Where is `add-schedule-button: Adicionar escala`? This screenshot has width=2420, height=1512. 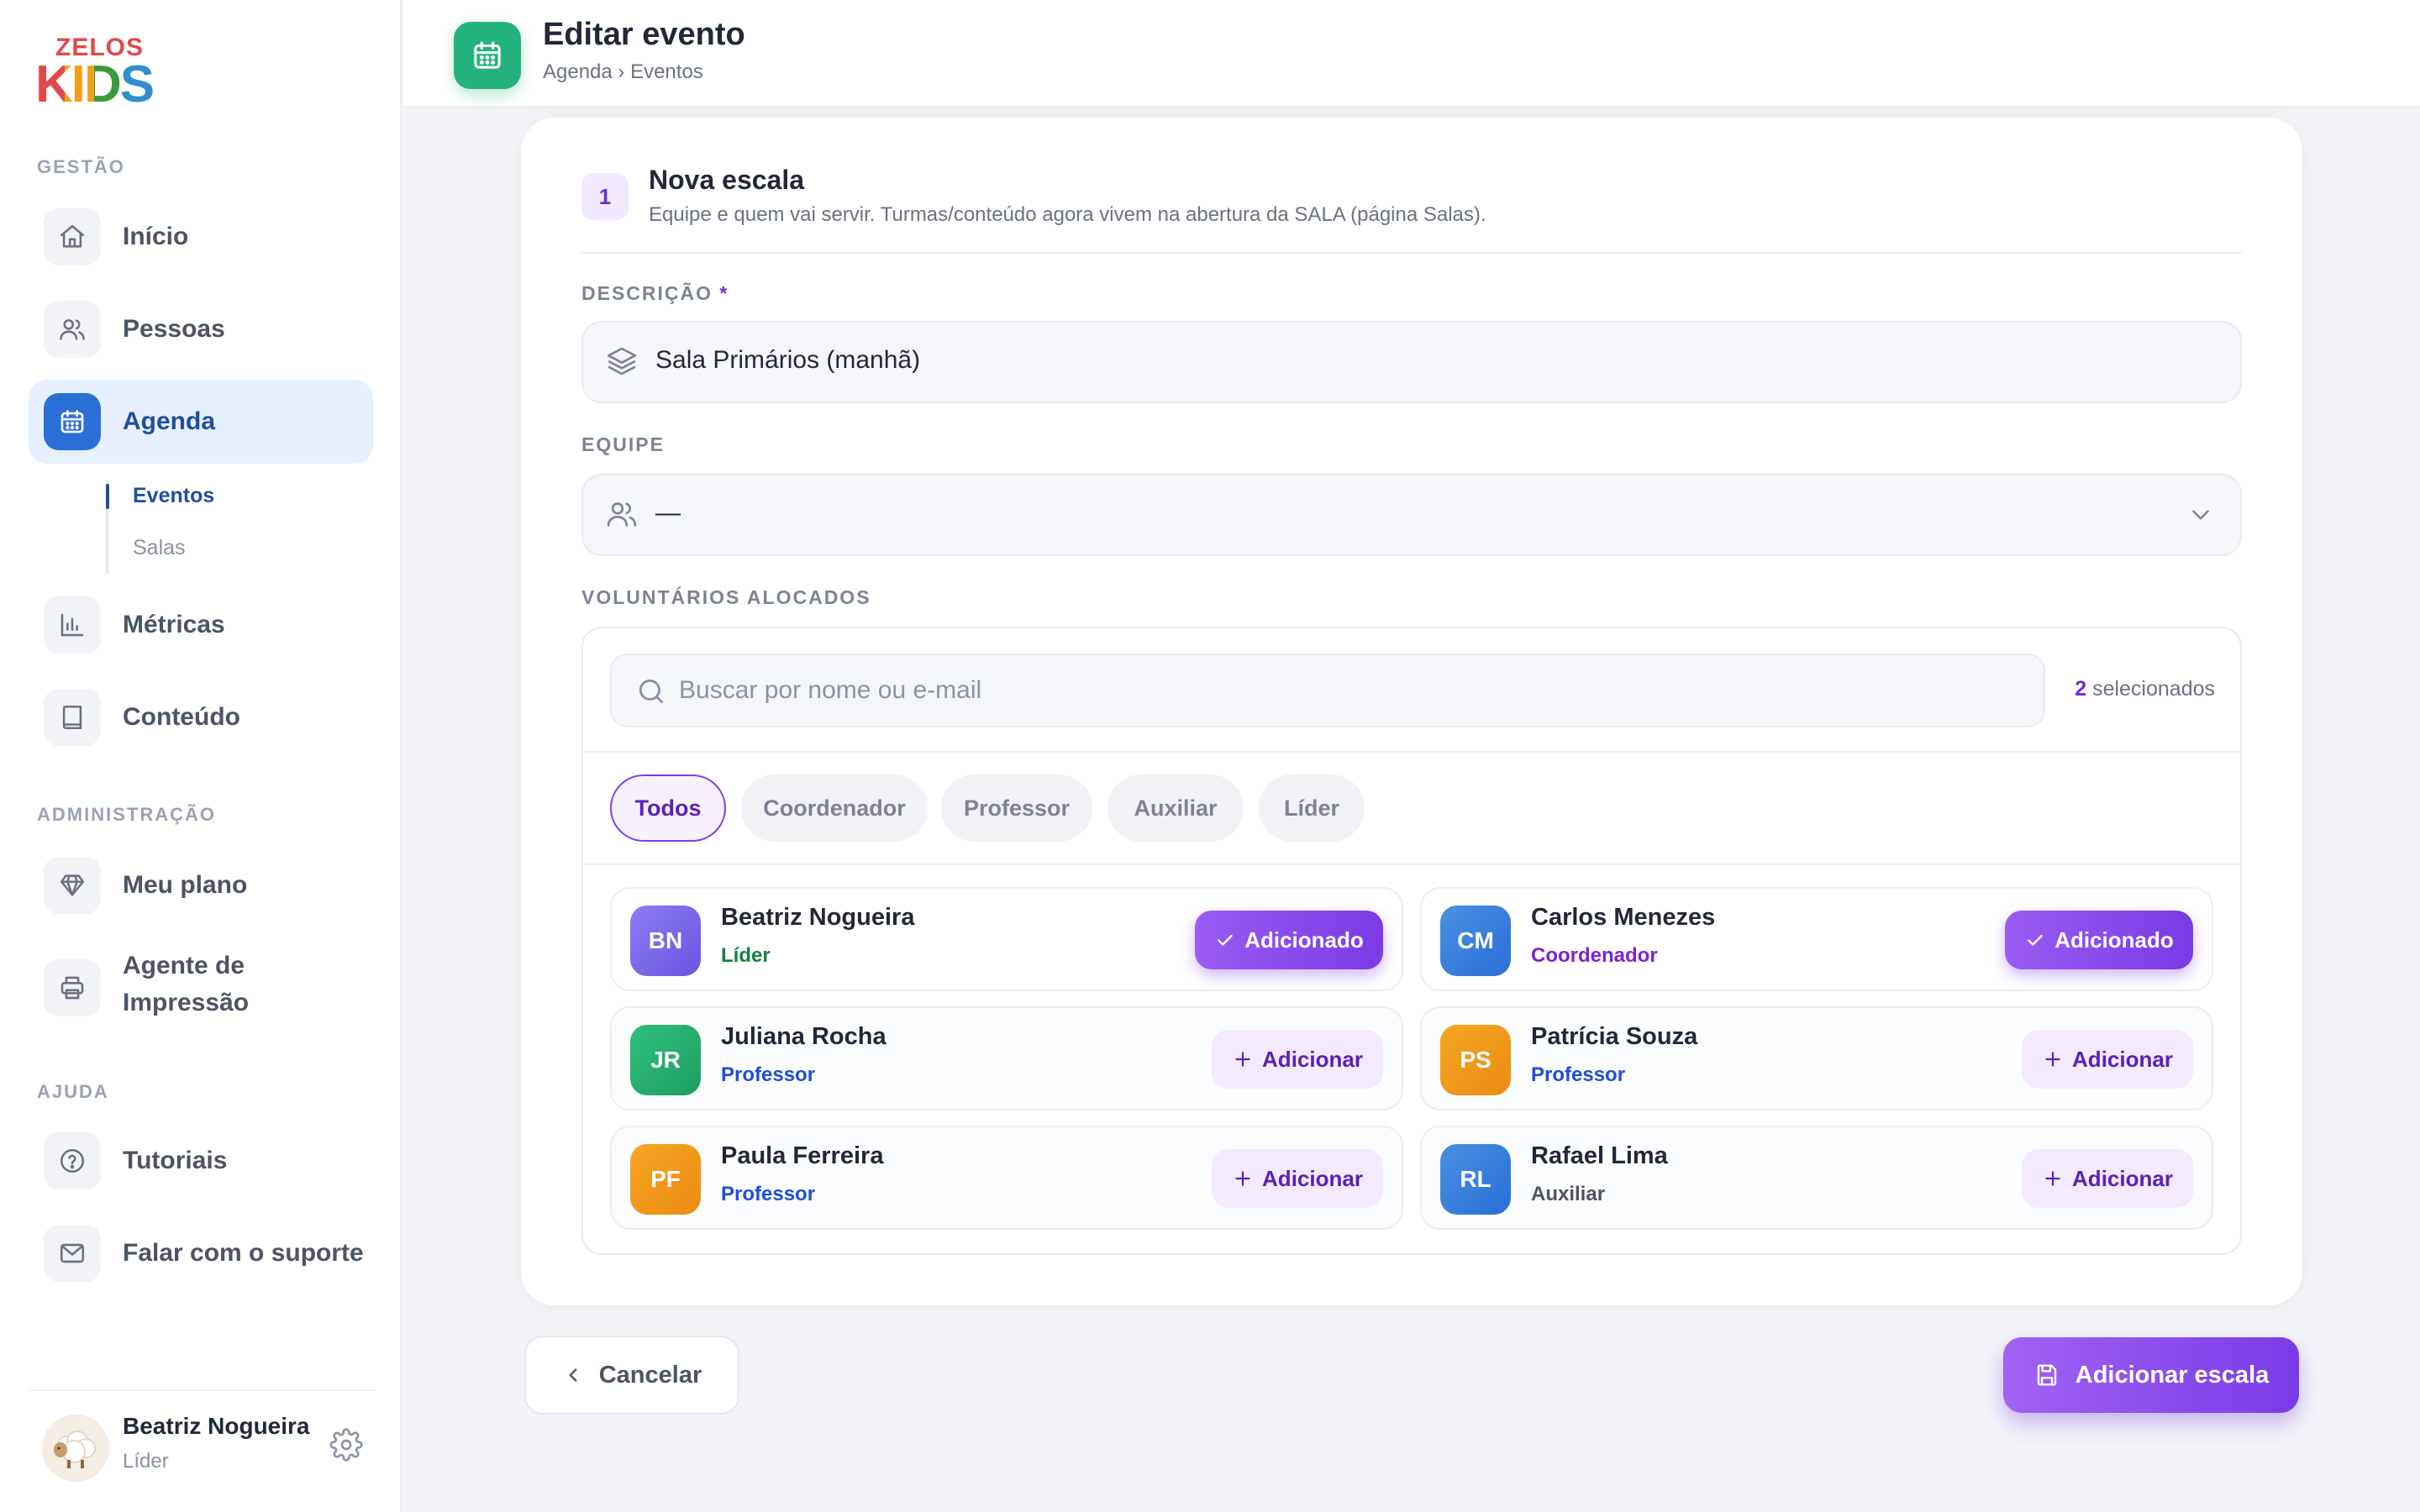 add-schedule-button: Adicionar escala is located at coordinates (2151, 1375).